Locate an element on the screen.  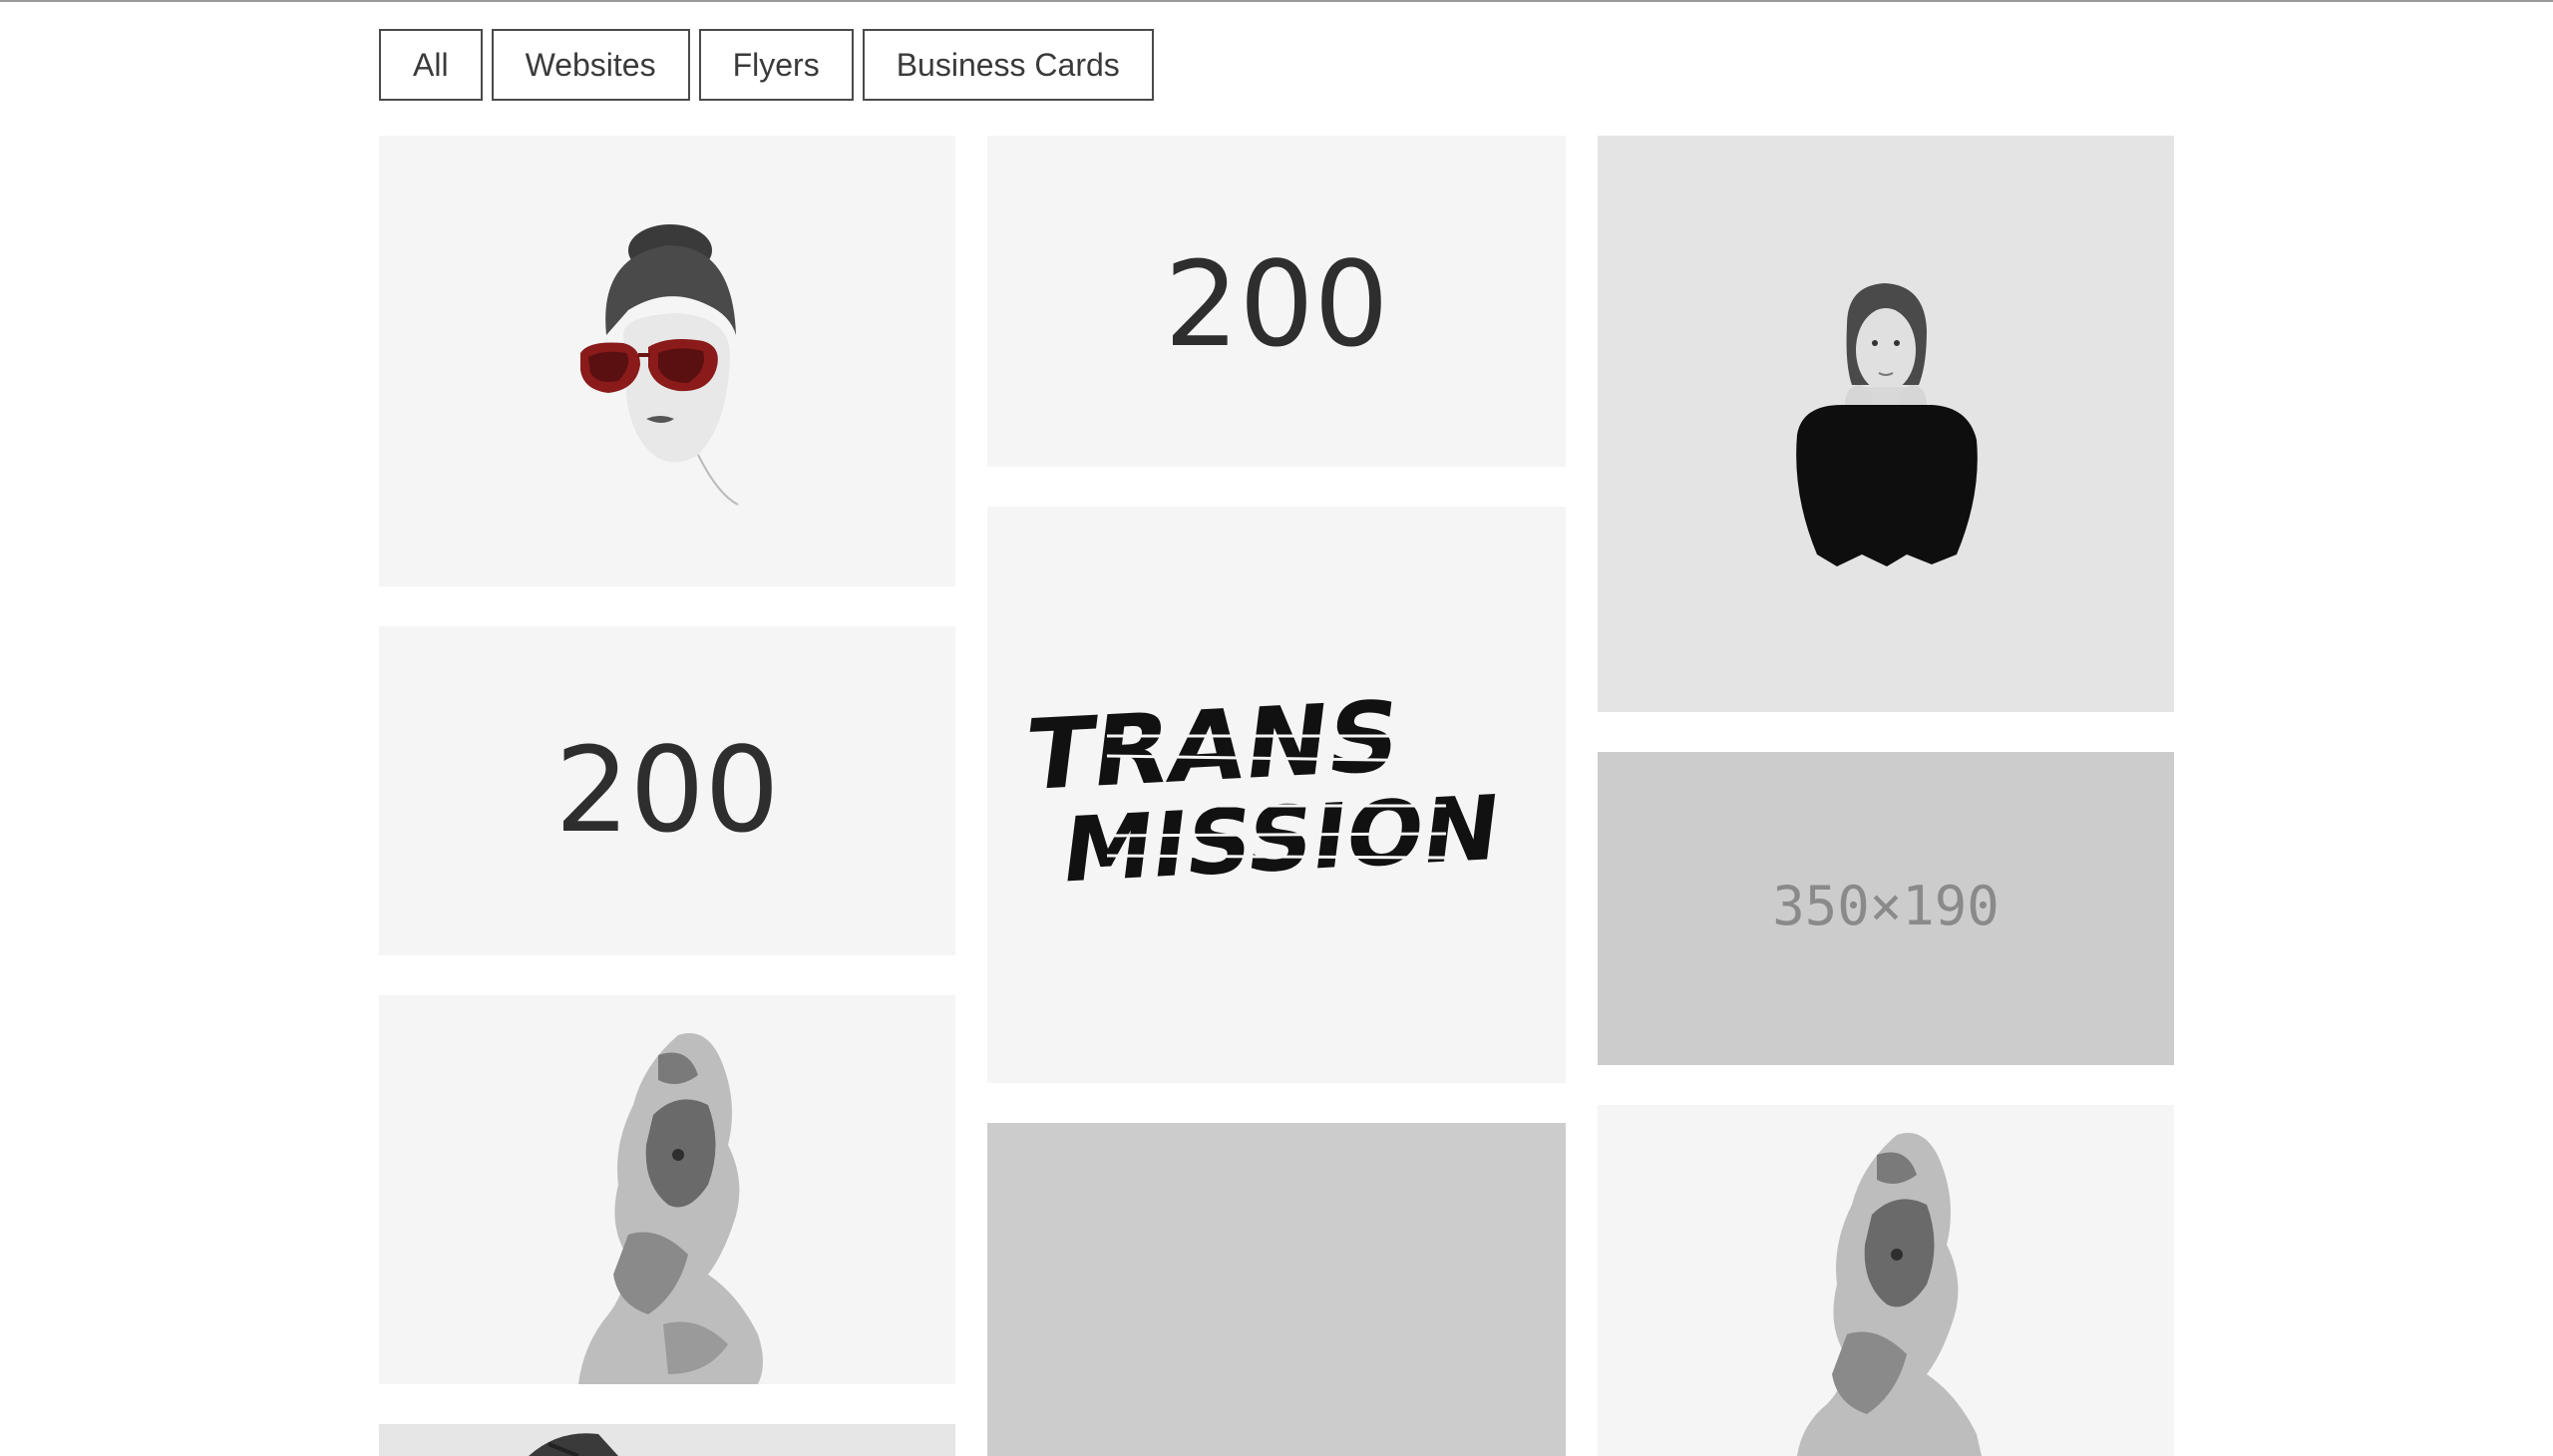
transmission-bottom-text: MISSION is located at coordinates (1281, 840).